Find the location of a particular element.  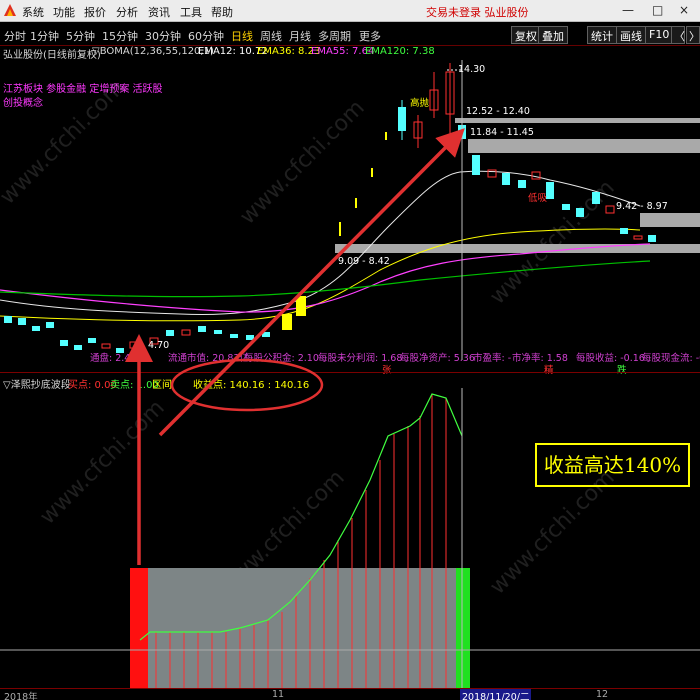

date-start: 2018年 is located at coordinates (21, 696).